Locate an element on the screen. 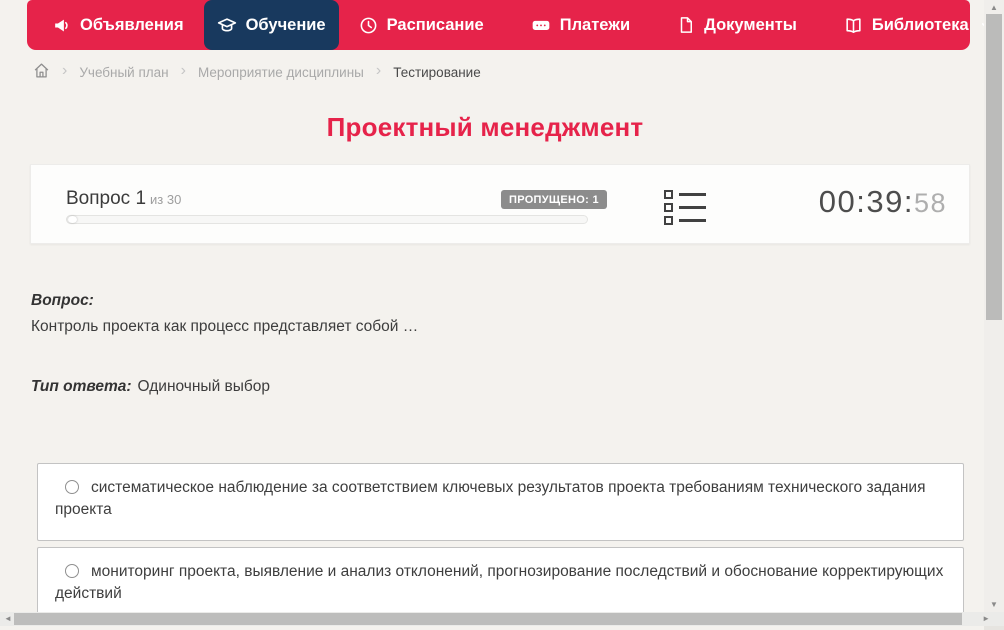 This screenshot has width=1004, height=630. question-total: из 30 is located at coordinates (166, 199).